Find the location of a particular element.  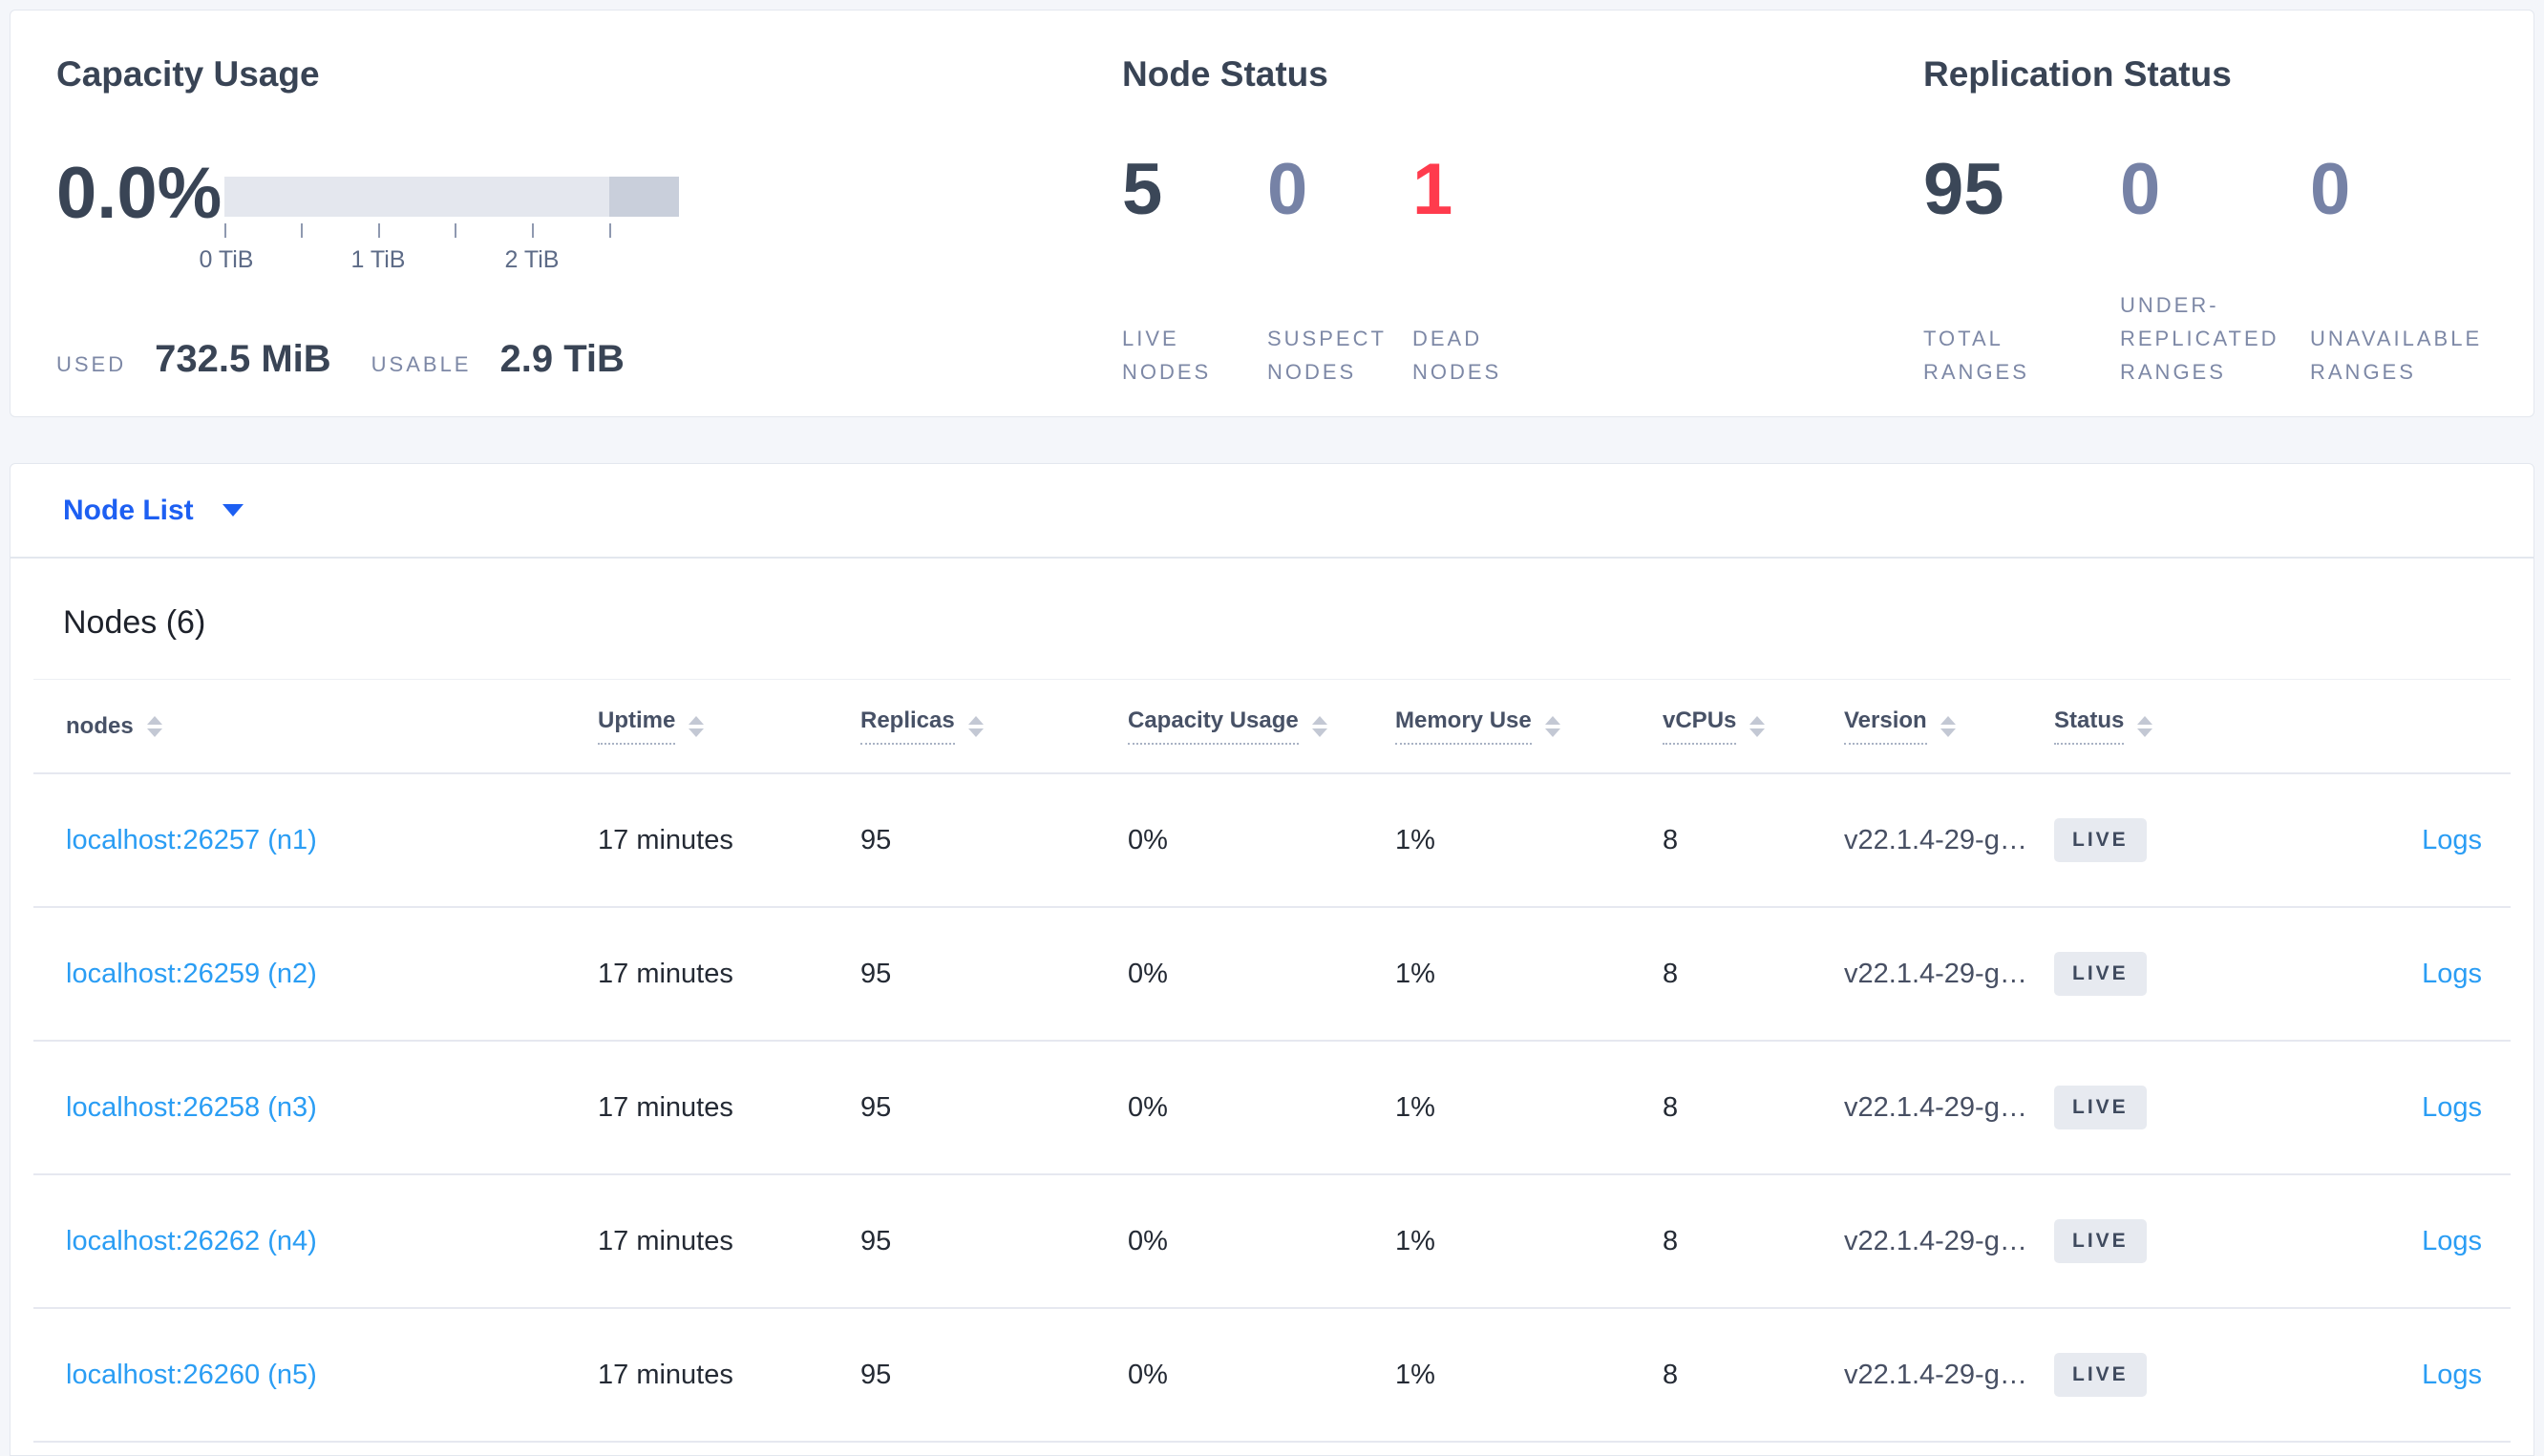

column-header-vcpus: vCPUs is located at coordinates (1754, 726).